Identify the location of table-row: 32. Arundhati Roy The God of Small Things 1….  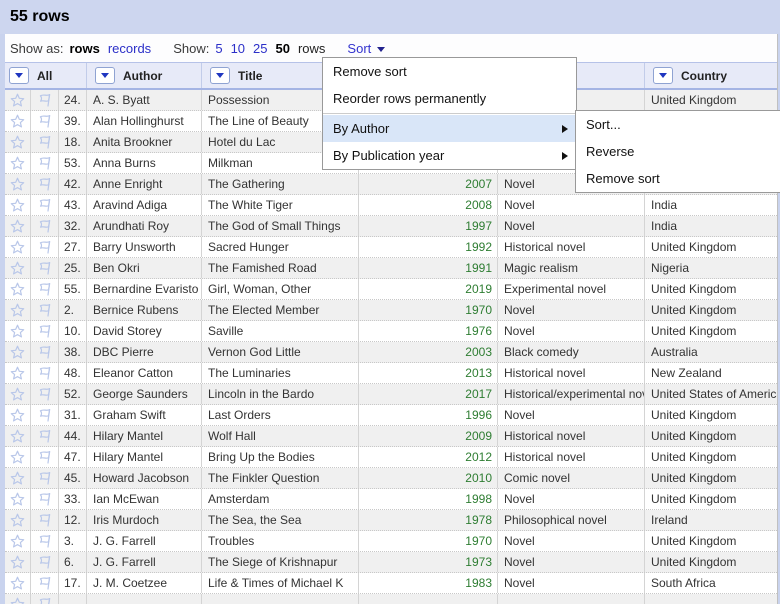
(391, 226).